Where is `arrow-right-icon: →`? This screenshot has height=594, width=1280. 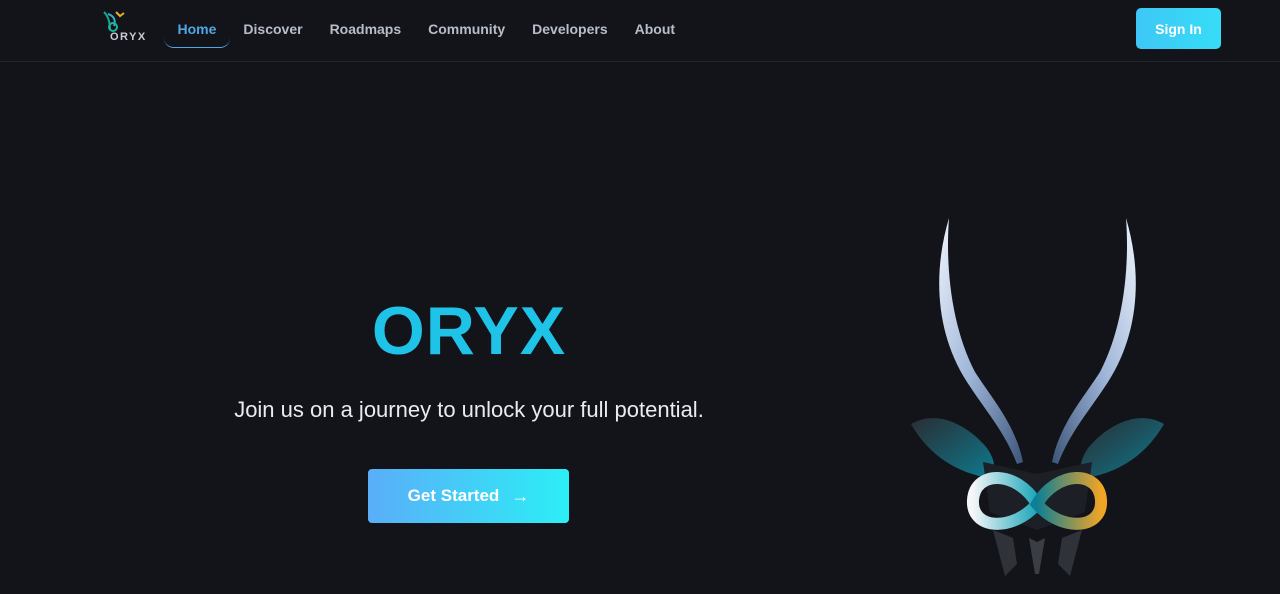
arrow-right-icon: → is located at coordinates (520, 495).